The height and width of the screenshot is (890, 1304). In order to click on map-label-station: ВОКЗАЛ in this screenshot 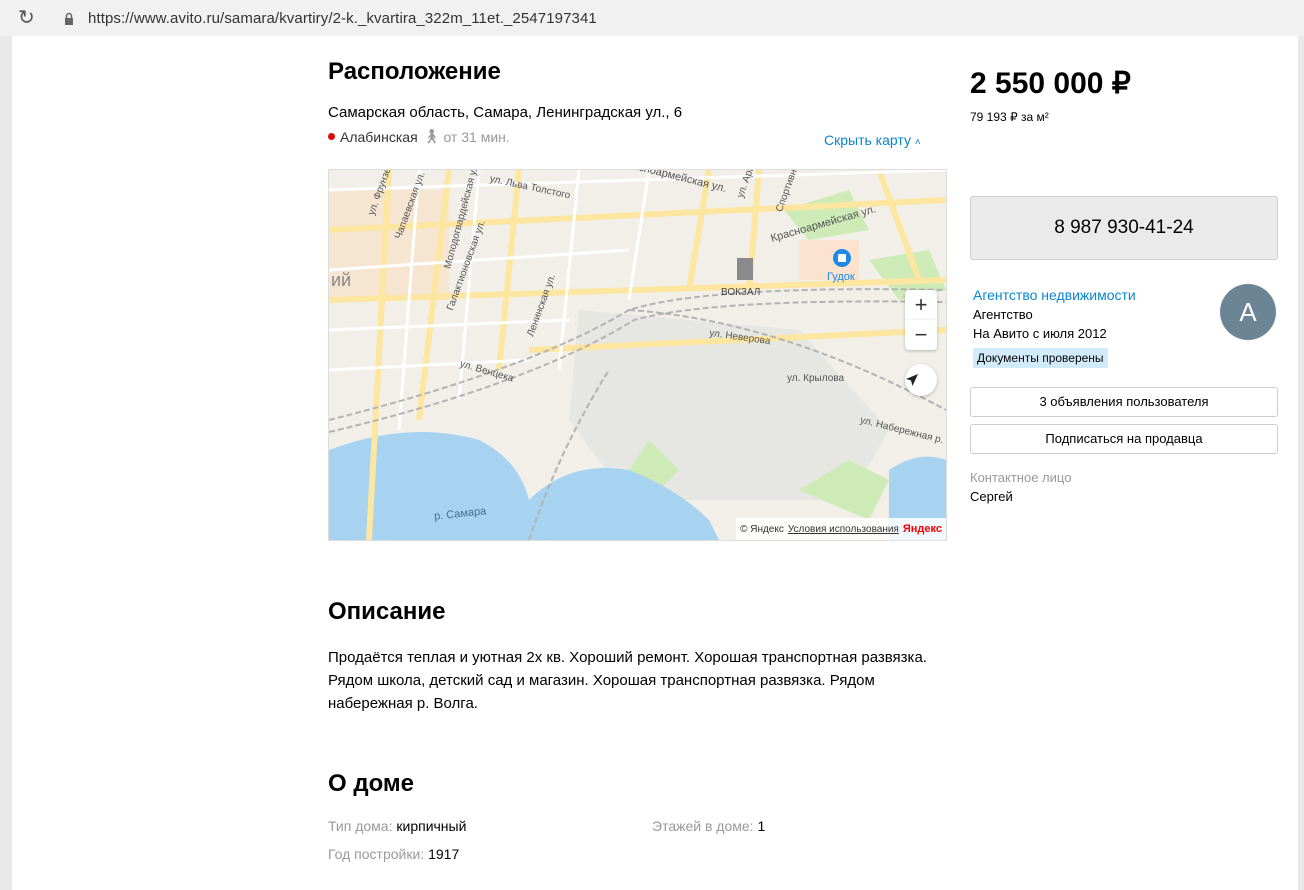, I will do `click(741, 292)`.